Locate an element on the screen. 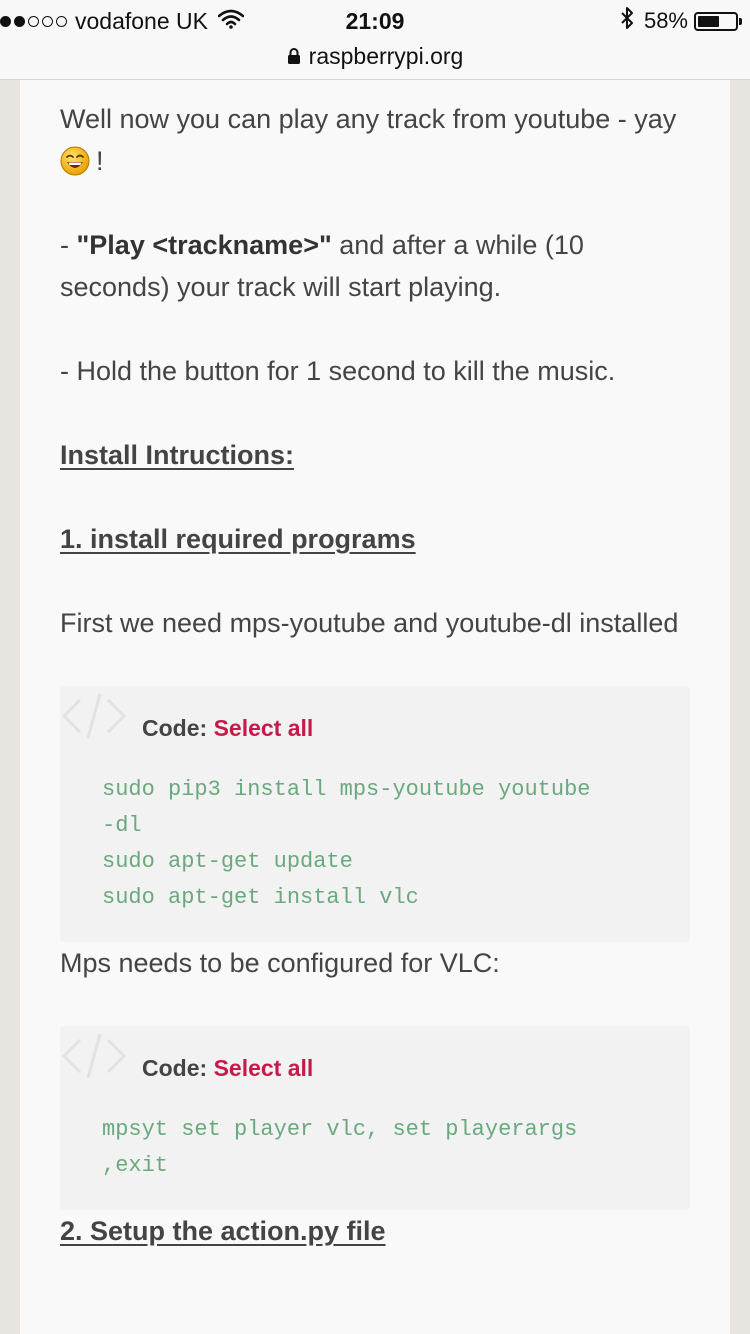  laughing-emoji-icon is located at coordinates (75, 161).